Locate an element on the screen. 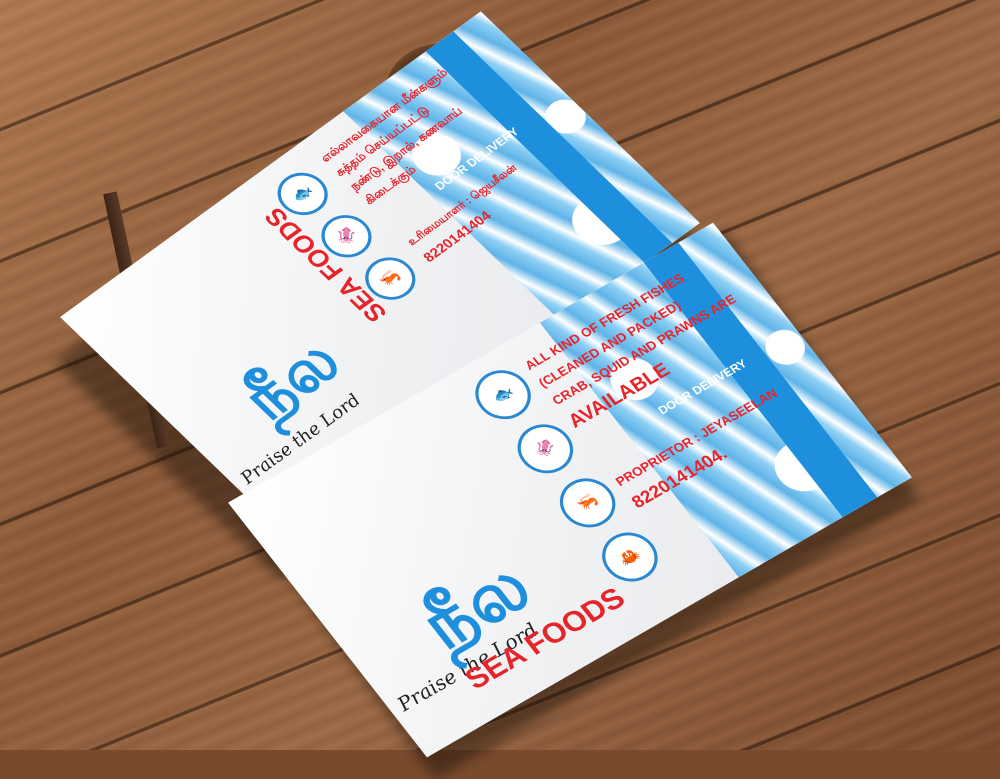  crab-icon: 🦀 is located at coordinates (630, 557).